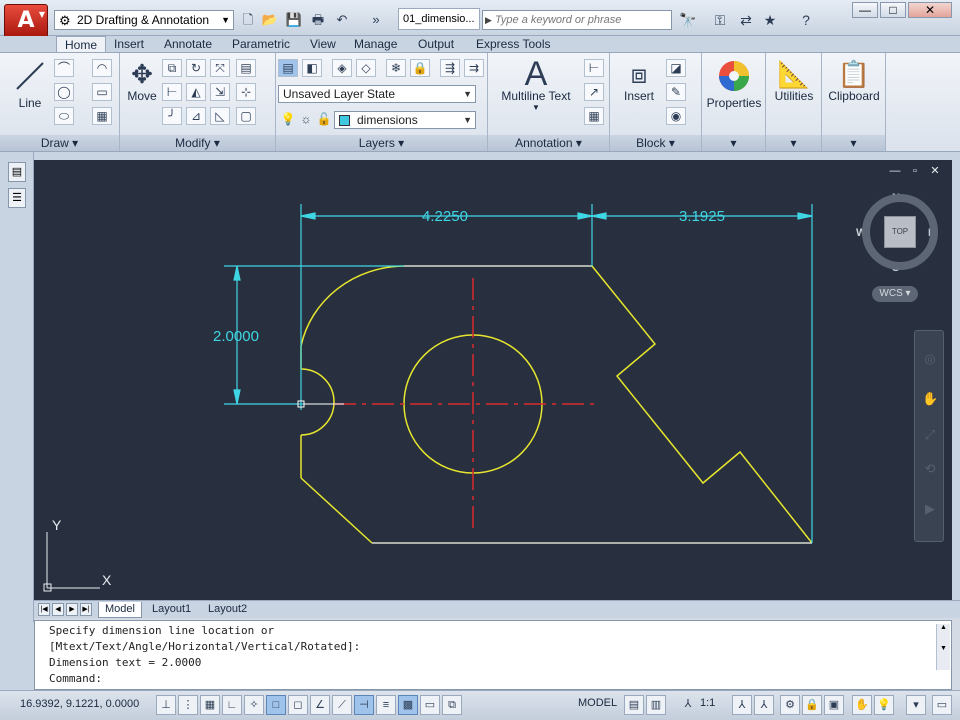  What do you see at coordinates (656, 705) in the screenshot?
I see `quick-view-icon: ▥` at bounding box center [656, 705].